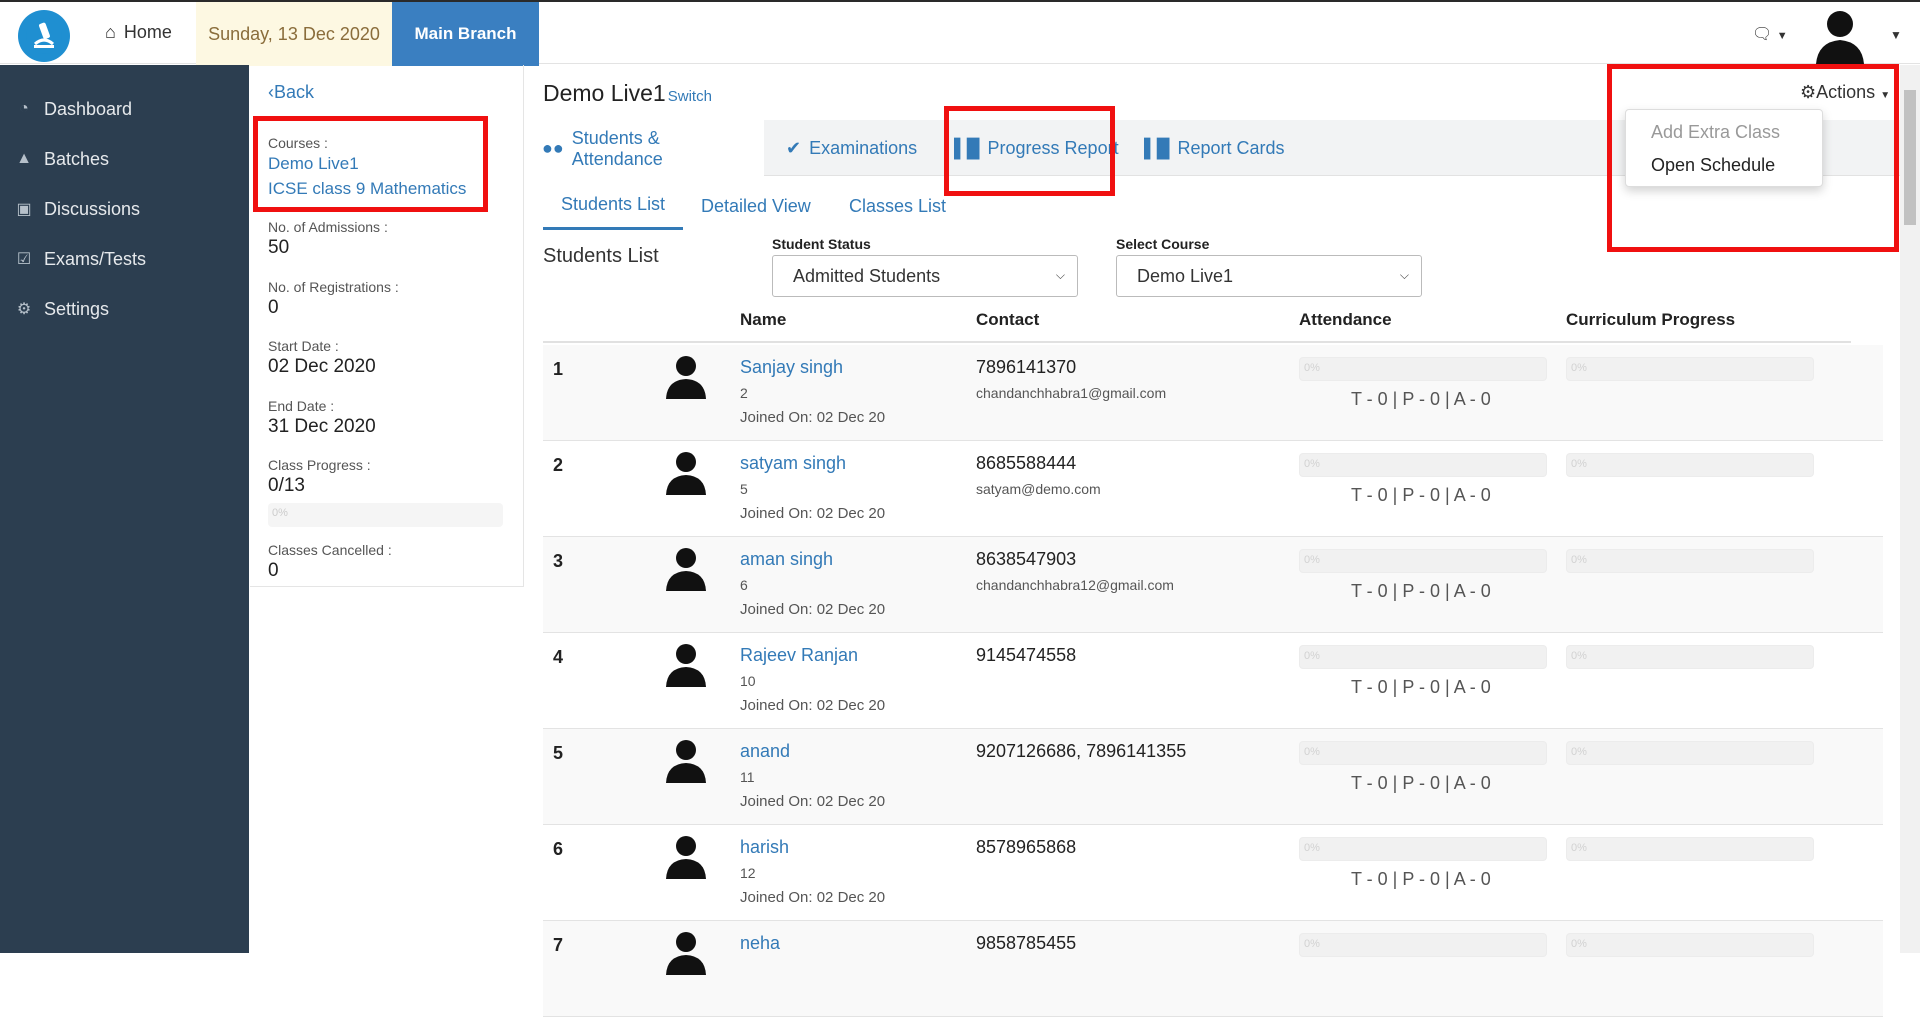 This screenshot has width=1920, height=1017. I want to click on chevron-down-icon: ⌵, so click(1060, 275).